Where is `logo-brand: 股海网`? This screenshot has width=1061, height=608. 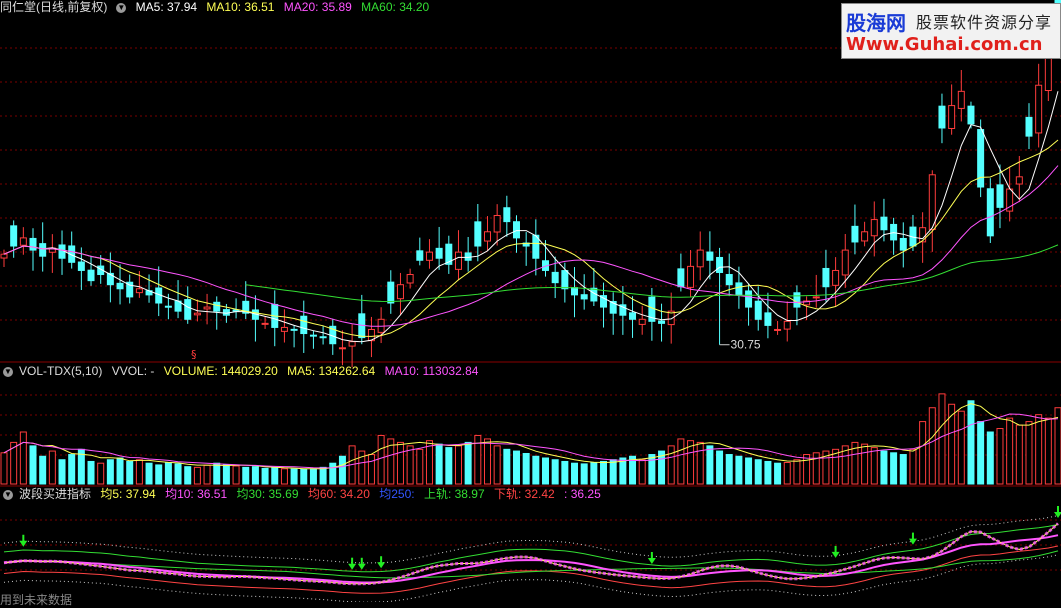
logo-brand: 股海网 is located at coordinates (876, 23).